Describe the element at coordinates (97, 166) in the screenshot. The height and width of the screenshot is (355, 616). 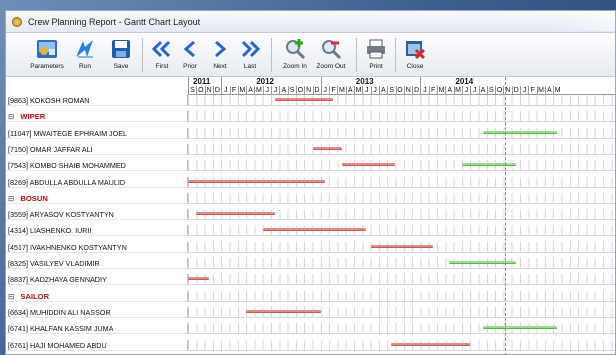
I see `crew-label: [7543] KOMBO SHAIB MOHAMMED` at that location.